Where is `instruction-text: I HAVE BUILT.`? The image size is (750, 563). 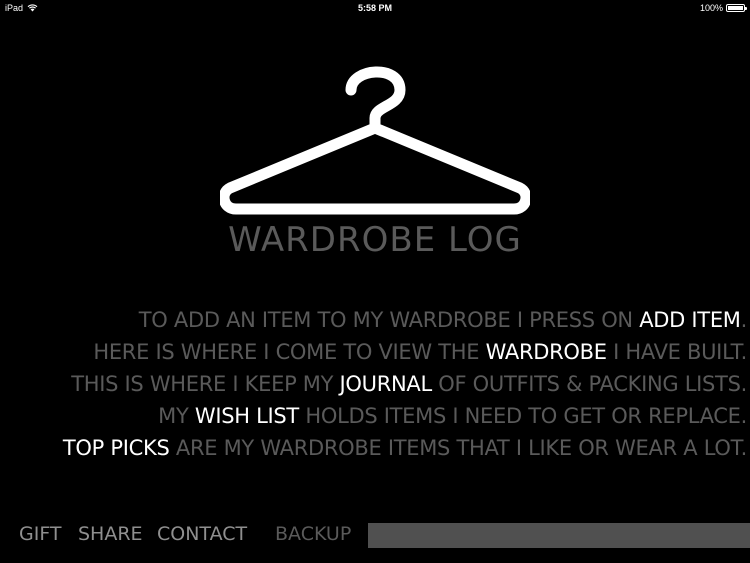 instruction-text: I HAVE BUILT. is located at coordinates (676, 352).